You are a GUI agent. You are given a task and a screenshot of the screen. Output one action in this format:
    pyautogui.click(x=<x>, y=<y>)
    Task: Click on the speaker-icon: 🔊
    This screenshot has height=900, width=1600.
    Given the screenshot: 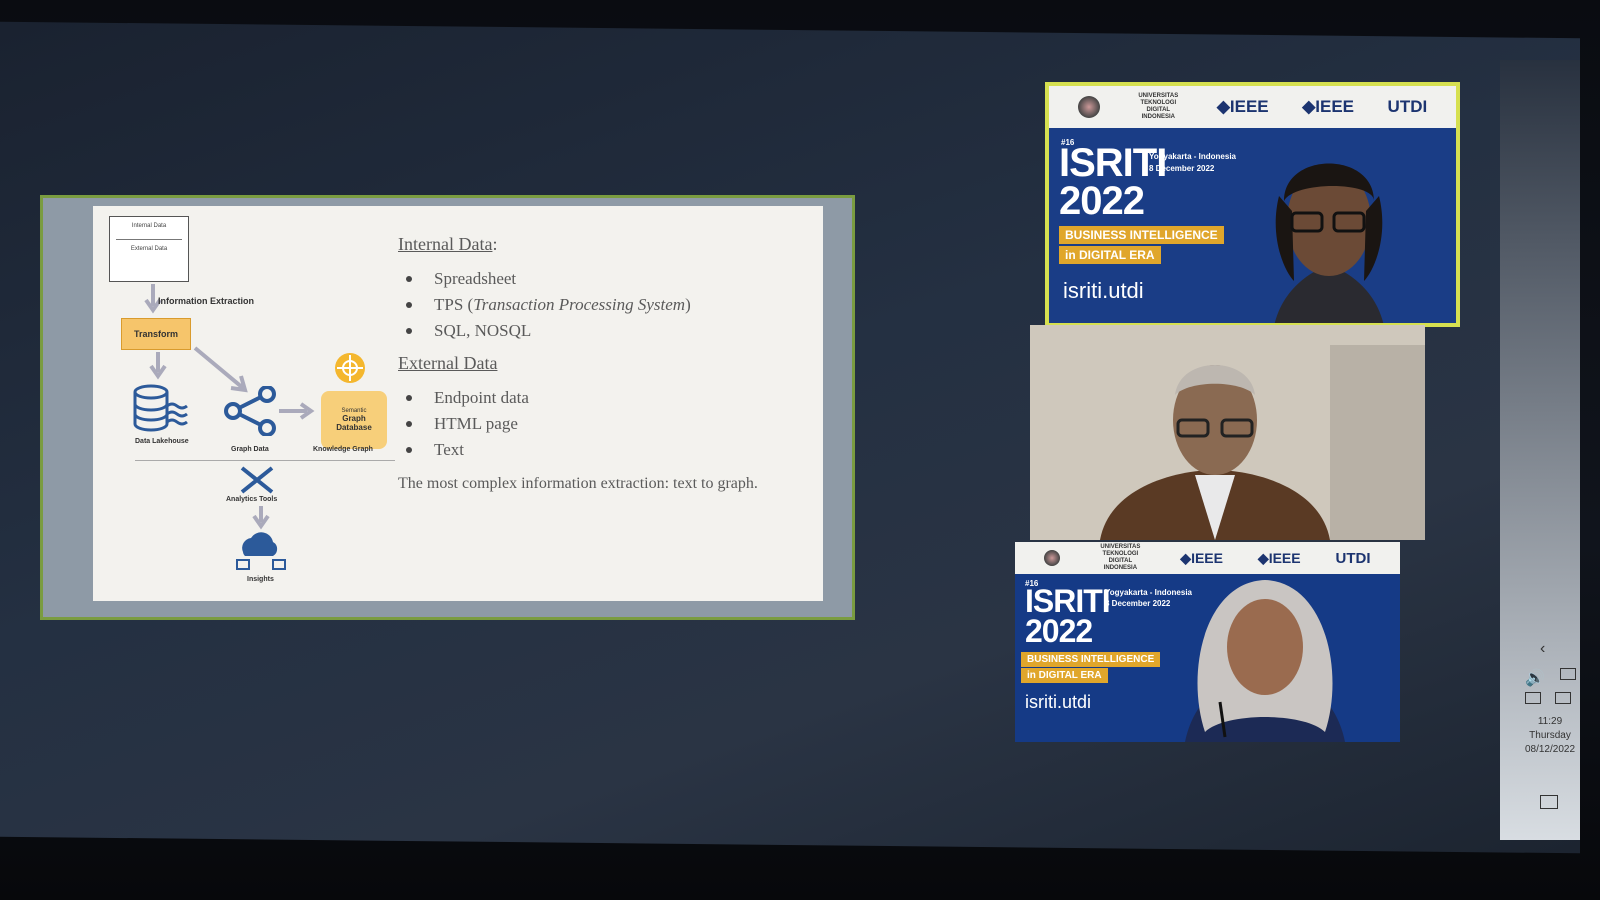 What is the action you would take?
    pyautogui.click(x=1535, y=677)
    